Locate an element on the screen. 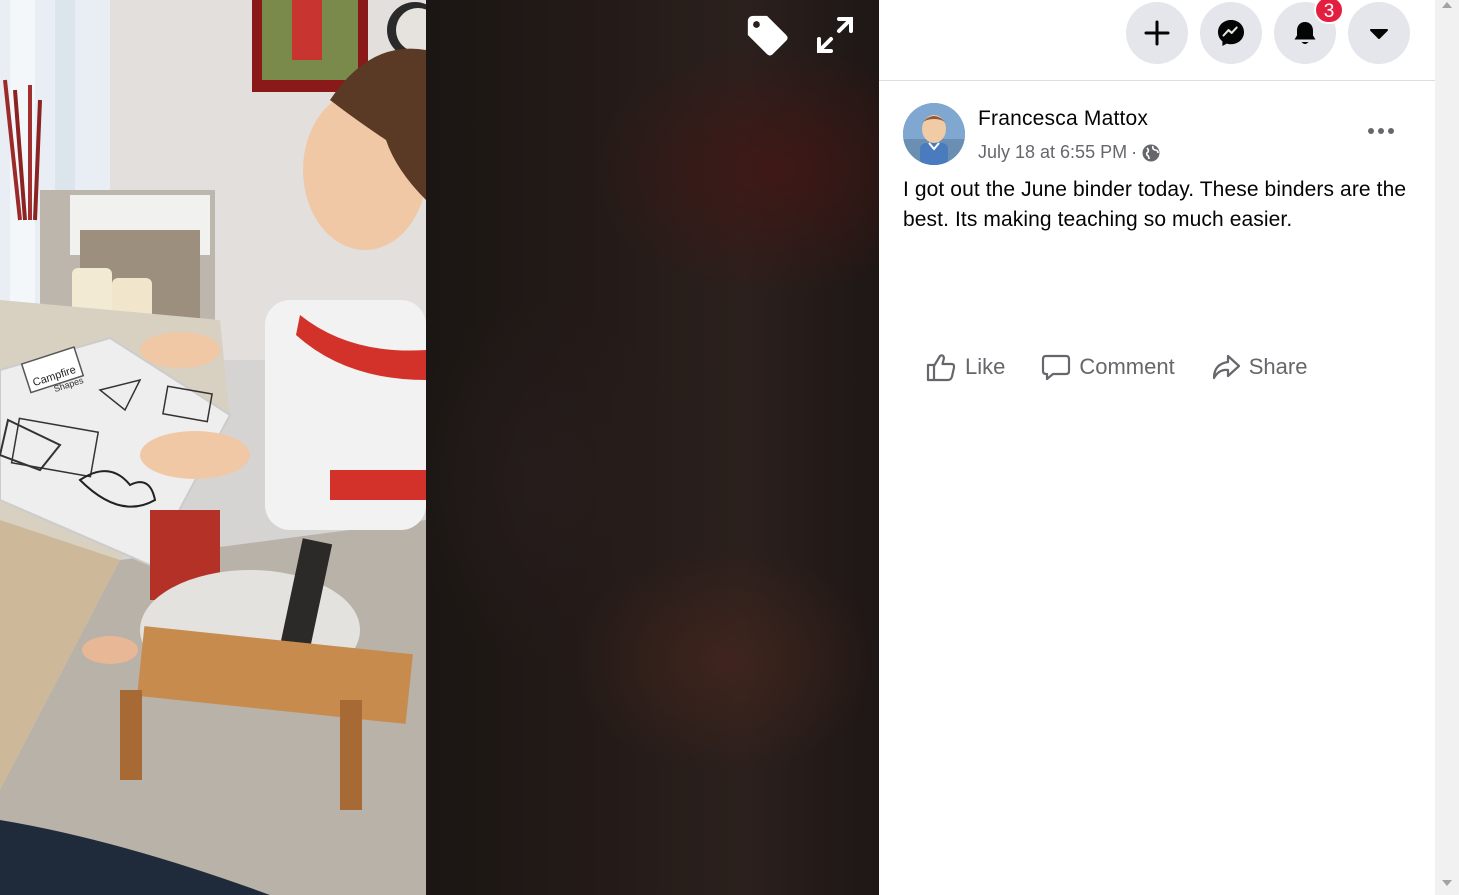 This screenshot has height=895, width=1459. share-button: Share is located at coordinates (1259, 367).